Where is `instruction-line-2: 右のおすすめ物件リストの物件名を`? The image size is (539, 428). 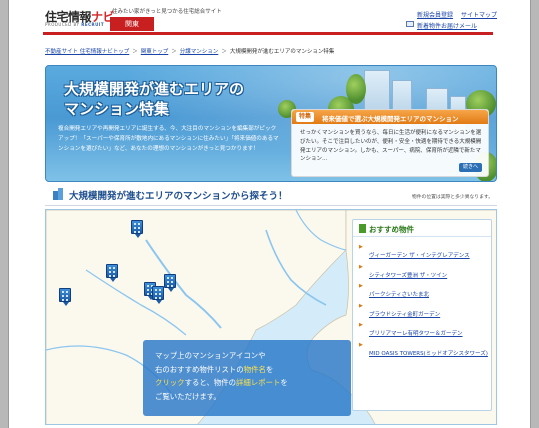 instruction-line-2: 右のおすすめ物件リストの物件名を is located at coordinates (247, 370).